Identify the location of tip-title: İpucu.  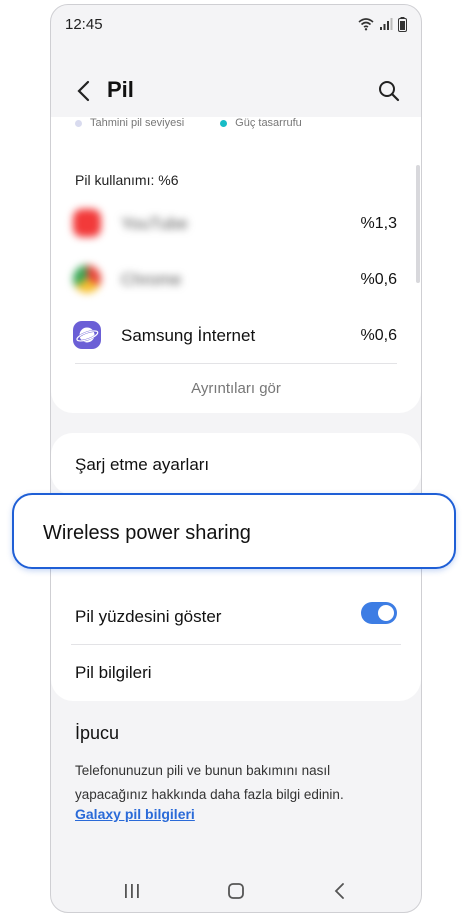
(97, 733).